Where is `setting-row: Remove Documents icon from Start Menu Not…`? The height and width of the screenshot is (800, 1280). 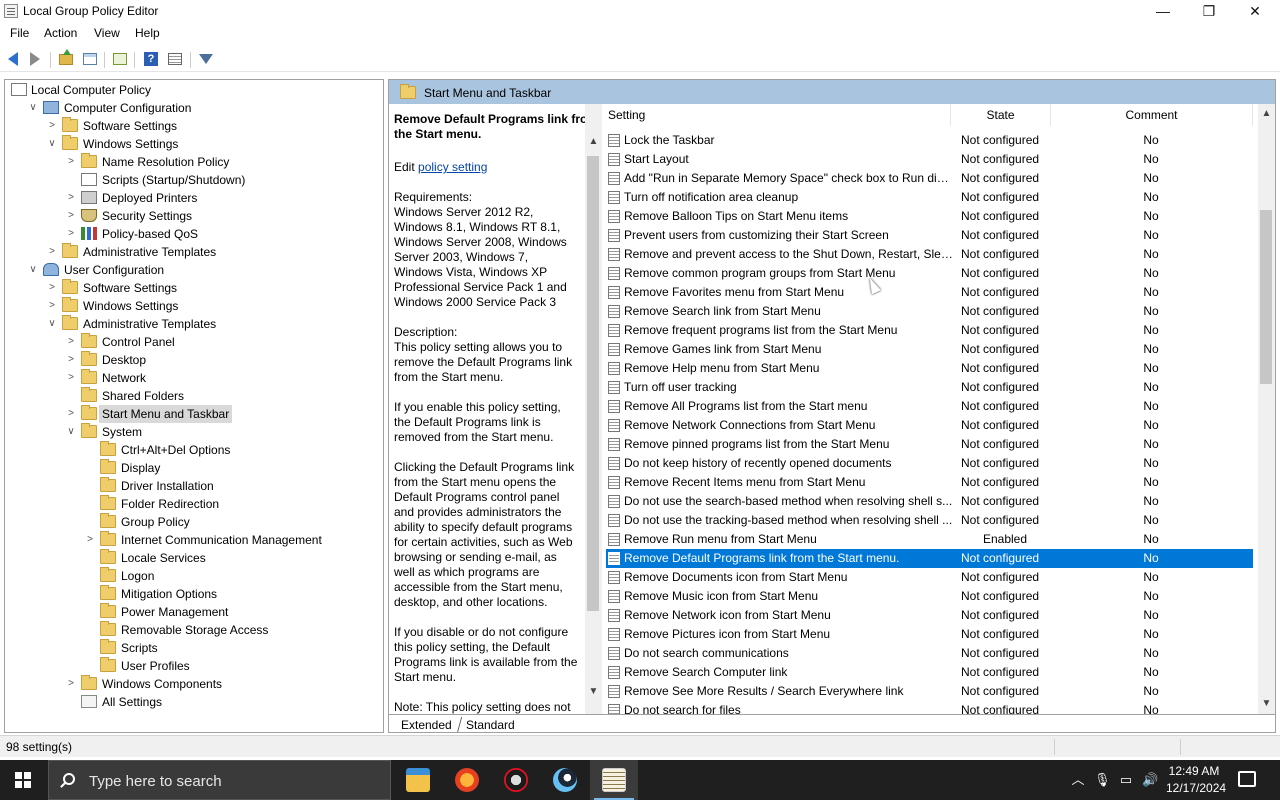 setting-row: Remove Documents icon from Start Menu Not… is located at coordinates (929, 577).